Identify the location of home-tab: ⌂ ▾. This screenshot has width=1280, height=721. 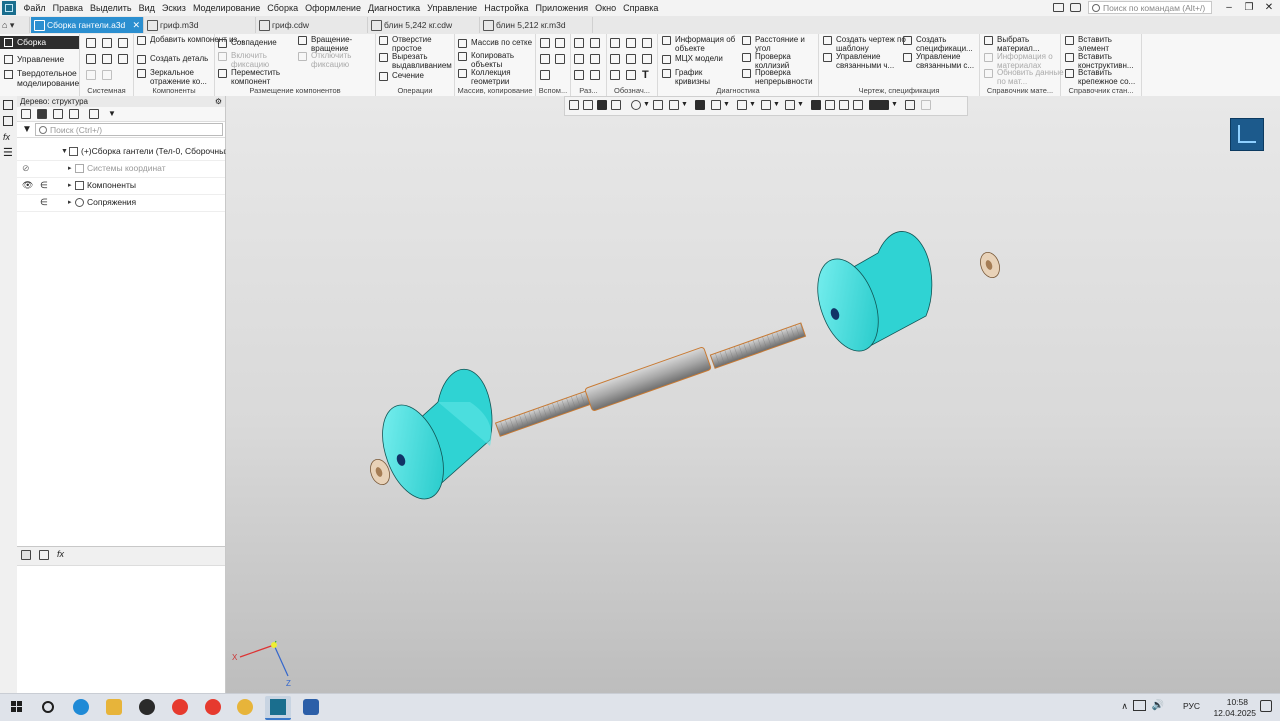
(15, 25).